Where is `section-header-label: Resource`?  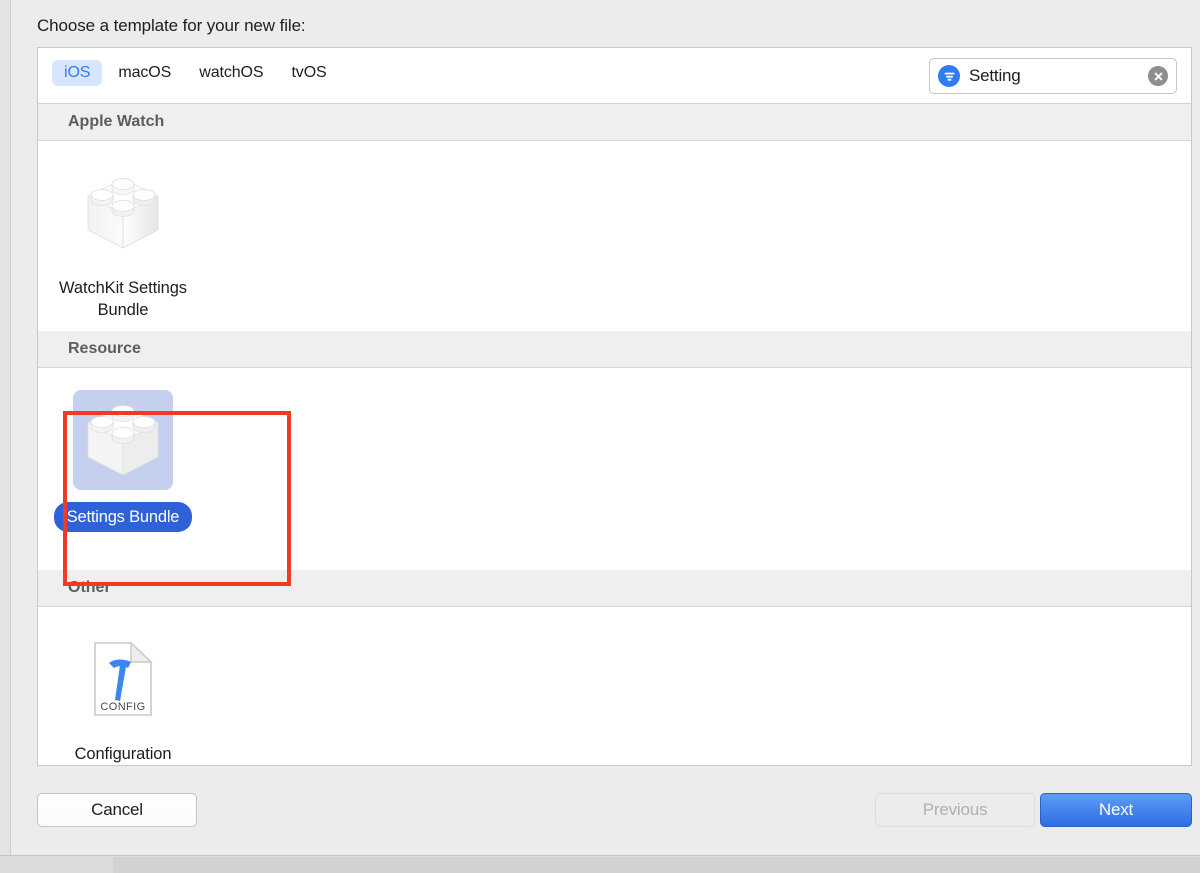 section-header-label: Resource is located at coordinates (104, 348).